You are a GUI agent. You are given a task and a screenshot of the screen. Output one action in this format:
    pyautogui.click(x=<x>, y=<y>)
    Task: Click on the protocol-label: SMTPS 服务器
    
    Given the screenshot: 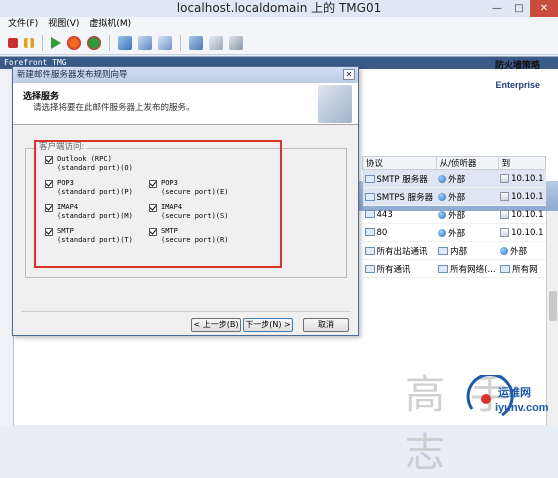 What is the action you would take?
    pyautogui.click(x=405, y=197)
    